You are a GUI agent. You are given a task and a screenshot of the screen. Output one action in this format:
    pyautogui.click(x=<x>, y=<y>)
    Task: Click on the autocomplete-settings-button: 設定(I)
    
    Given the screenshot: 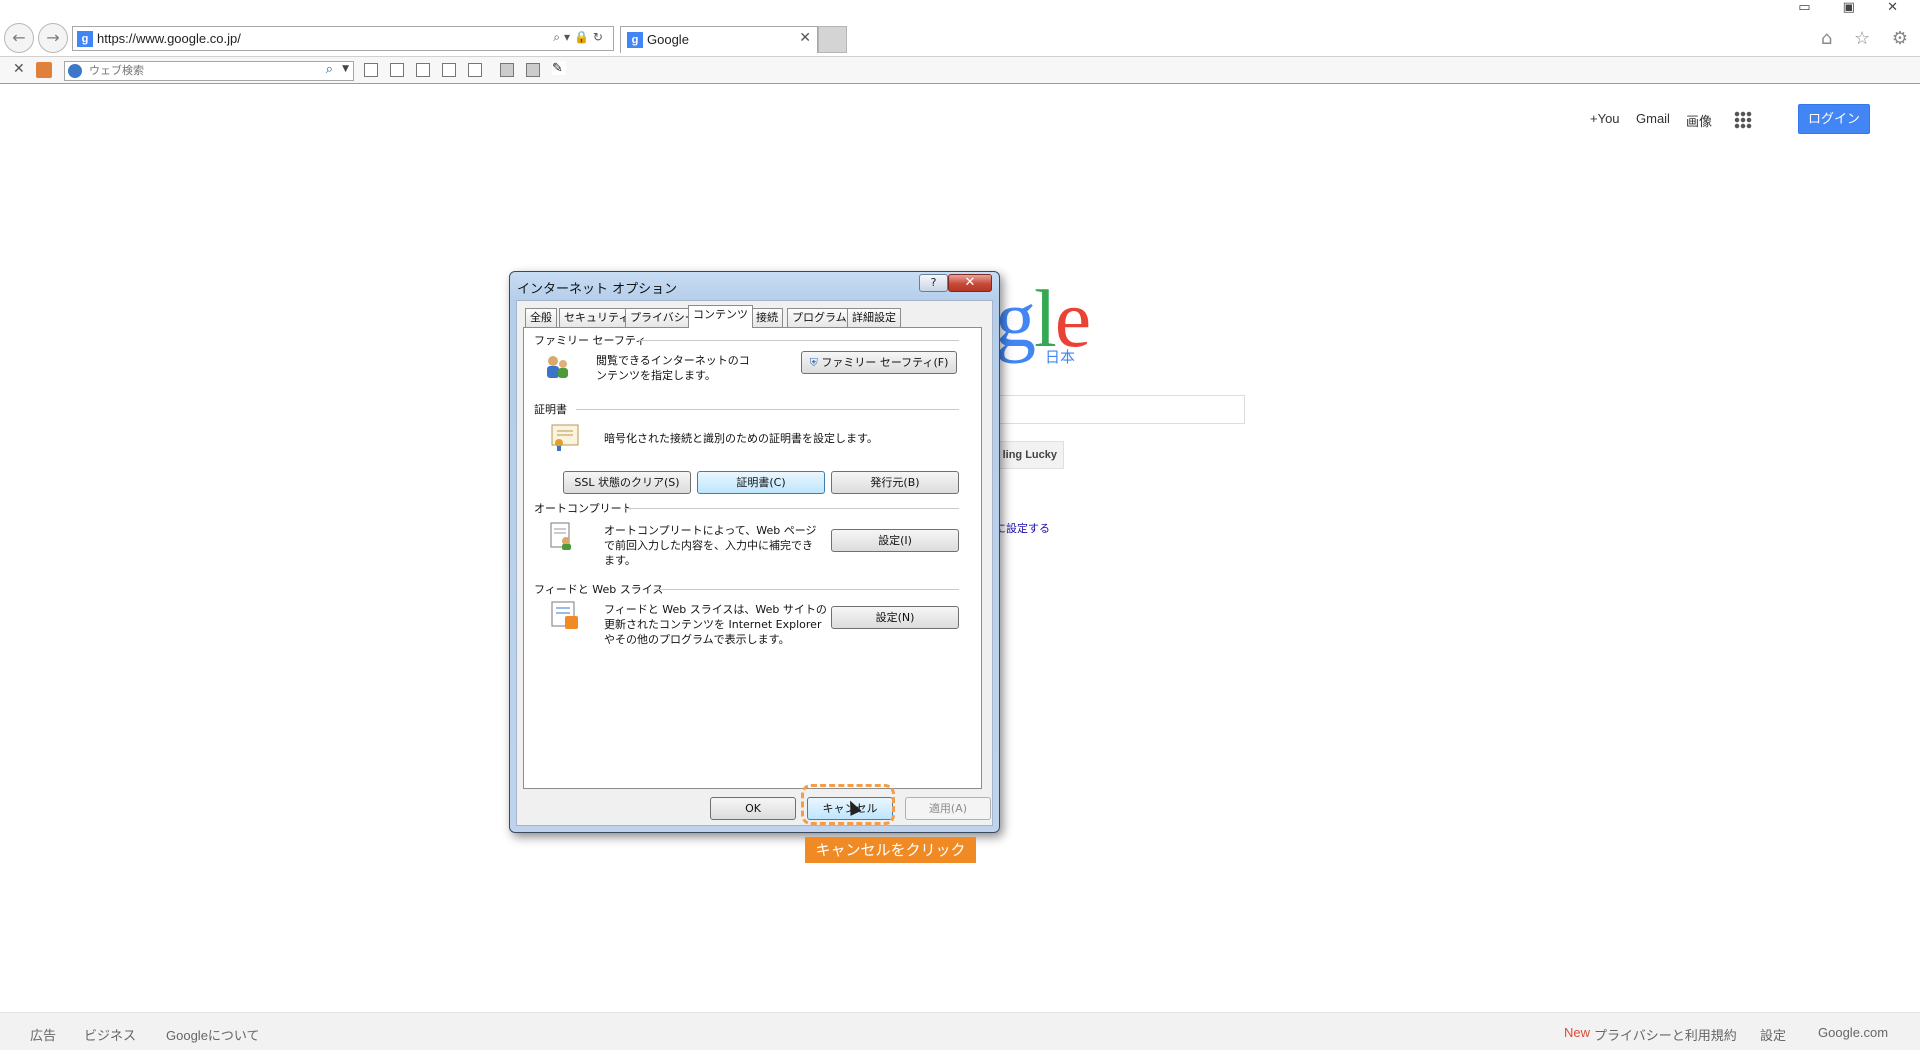 What is the action you would take?
    pyautogui.click(x=895, y=540)
    